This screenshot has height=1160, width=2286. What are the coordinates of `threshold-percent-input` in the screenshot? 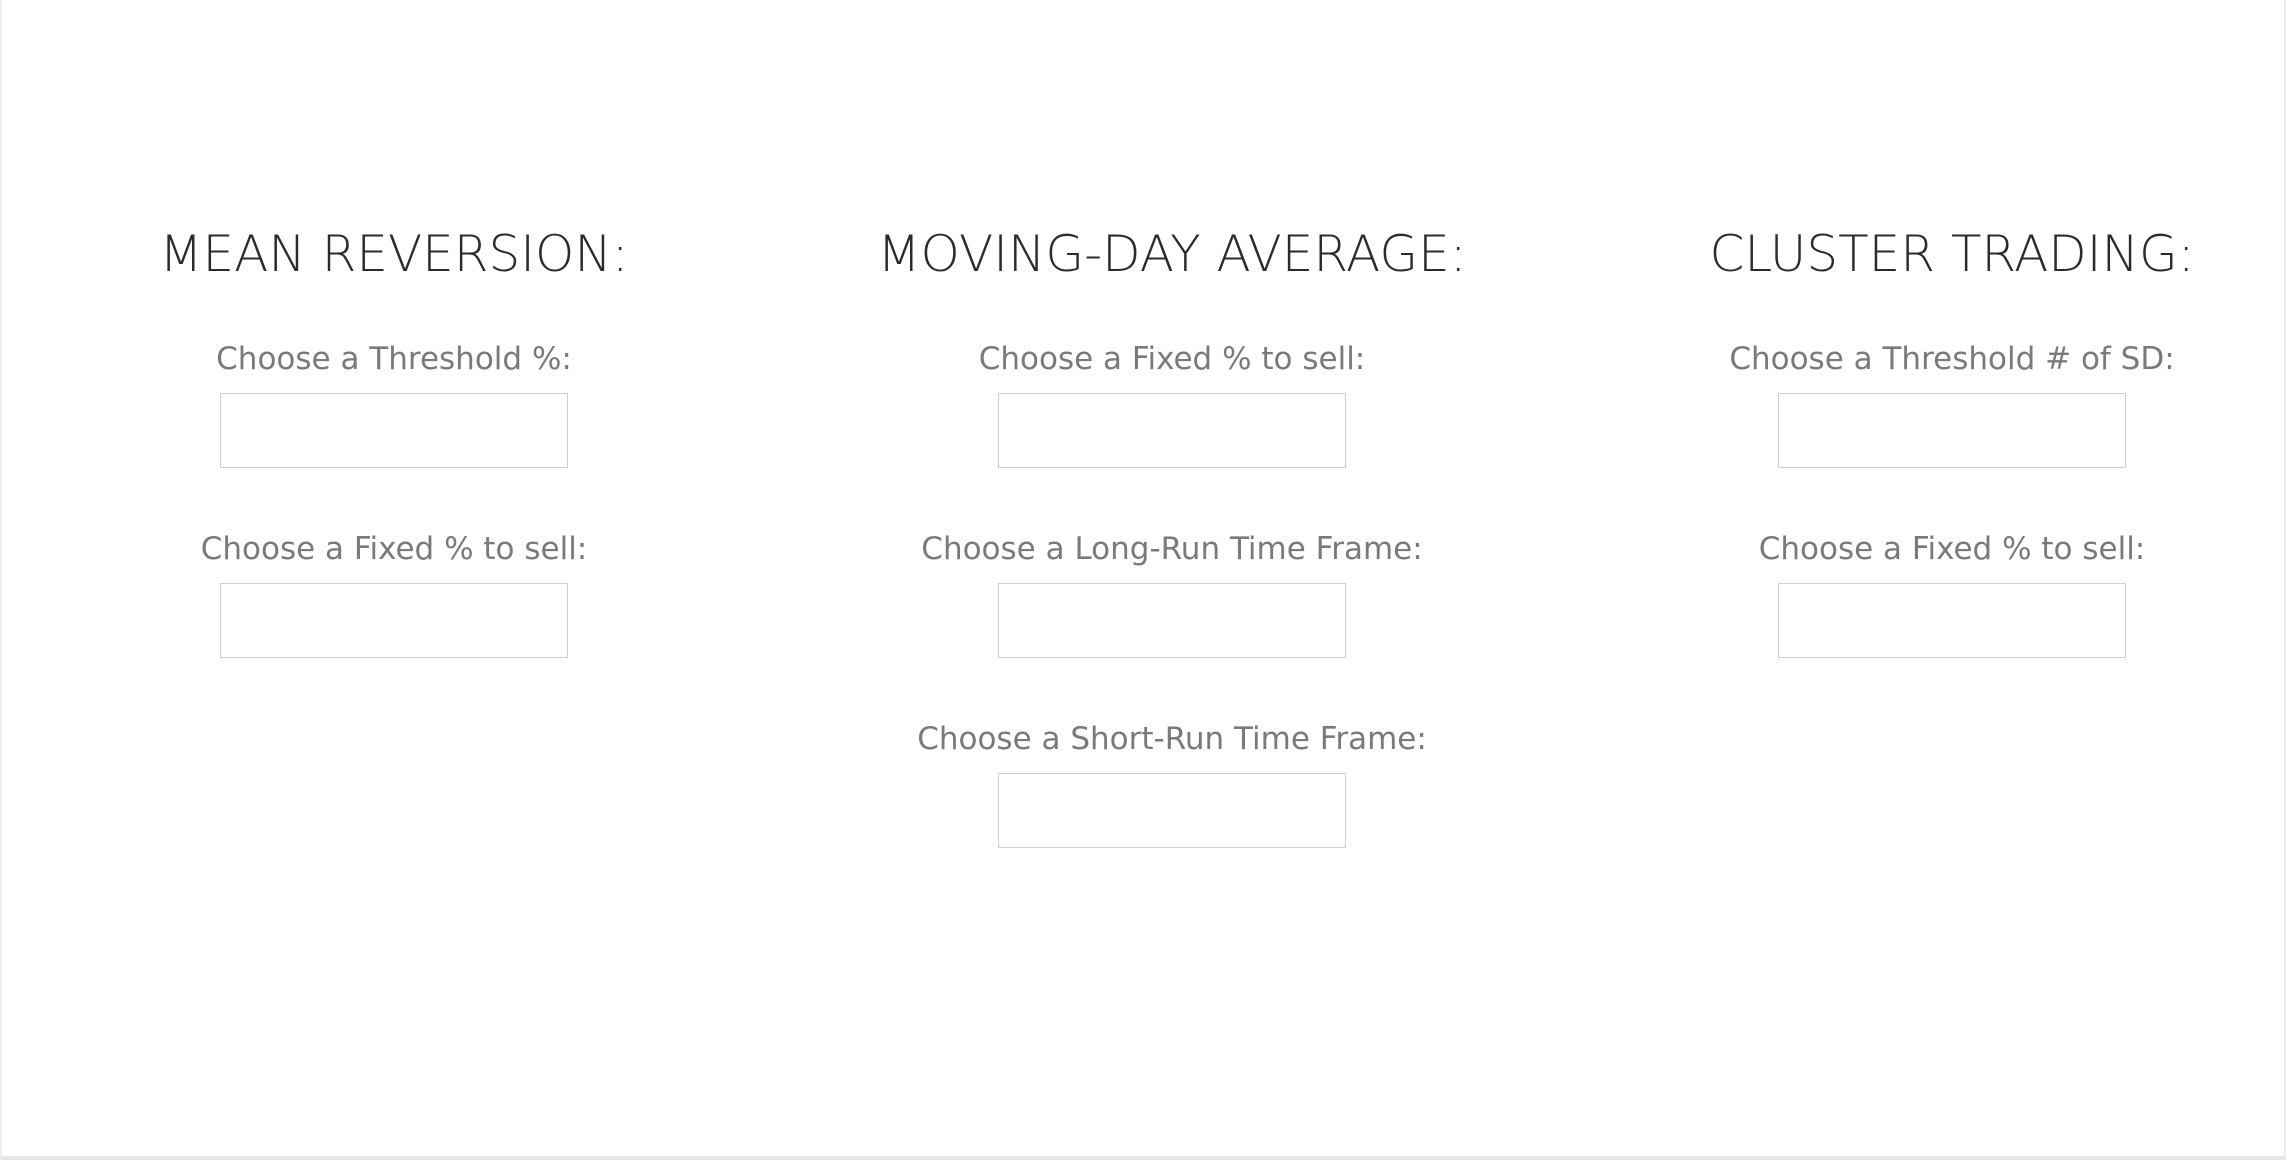 It's located at (394, 430).